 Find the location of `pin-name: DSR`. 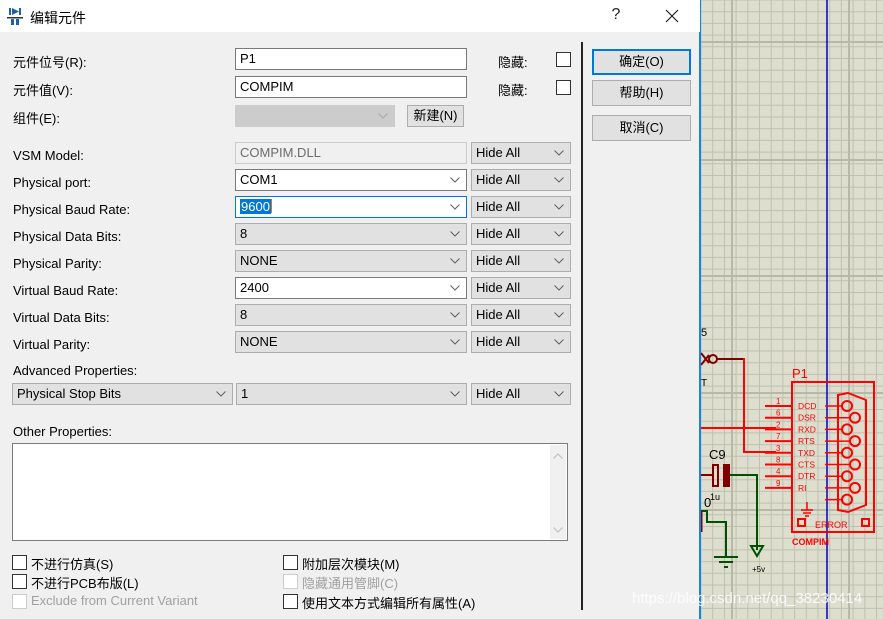

pin-name: DSR is located at coordinates (807, 418).